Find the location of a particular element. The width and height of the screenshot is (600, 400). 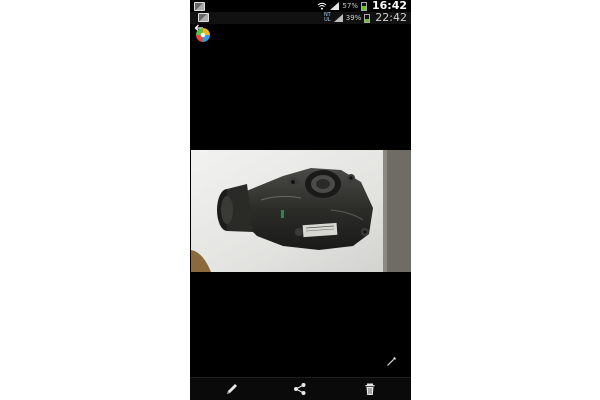

network-type-icon: NT UL is located at coordinates (327, 18).